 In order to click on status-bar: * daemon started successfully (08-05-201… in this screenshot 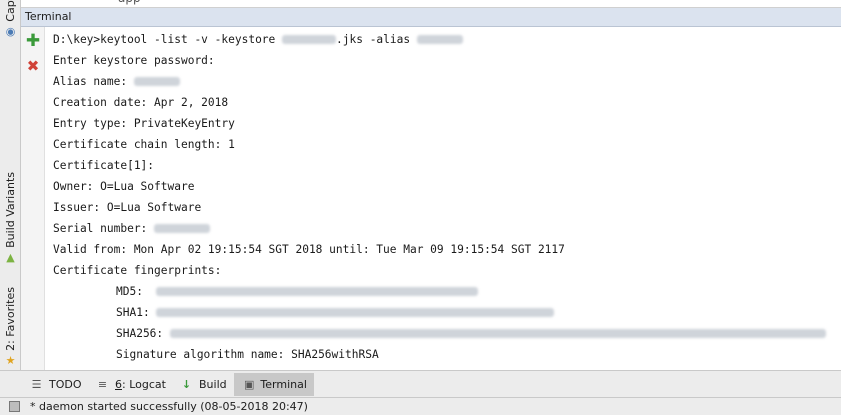, I will do `click(420, 406)`.